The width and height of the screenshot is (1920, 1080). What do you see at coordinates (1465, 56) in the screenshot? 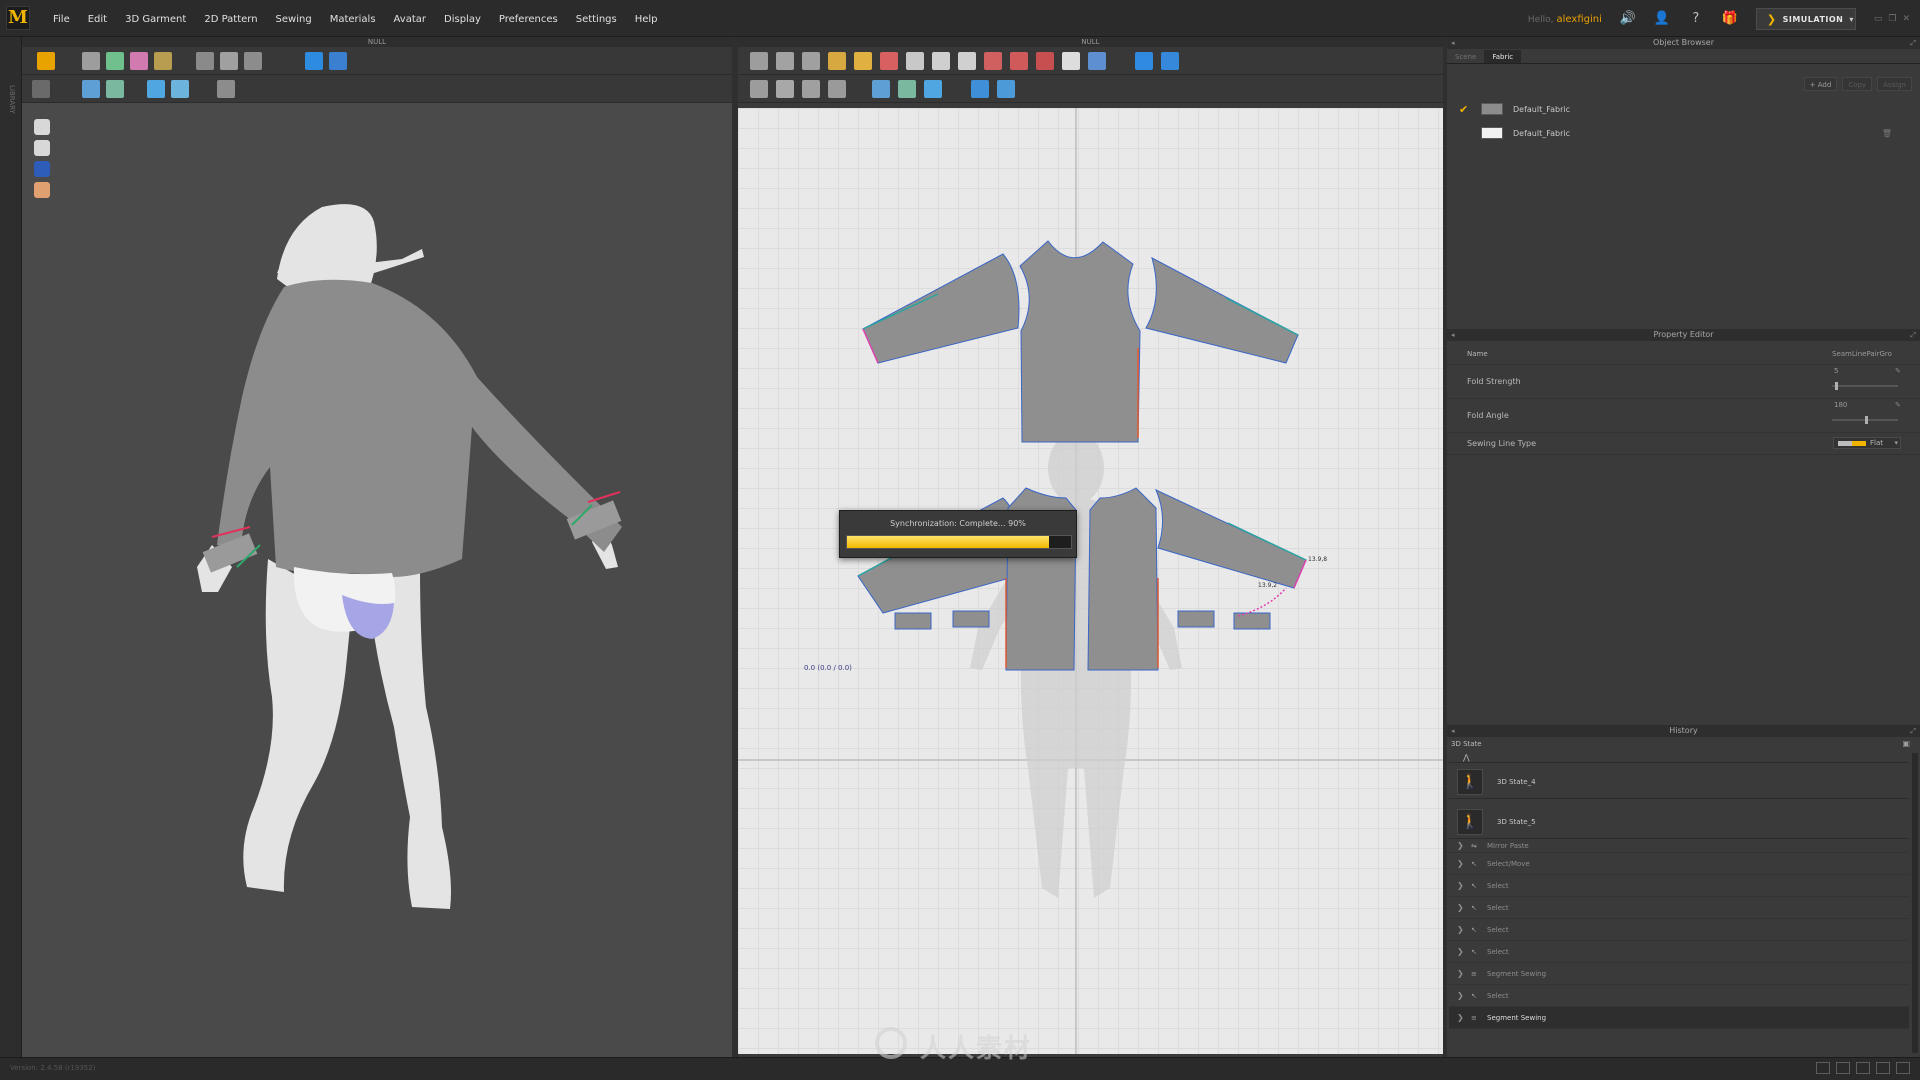
I see `tab-scene: Scene` at bounding box center [1465, 56].